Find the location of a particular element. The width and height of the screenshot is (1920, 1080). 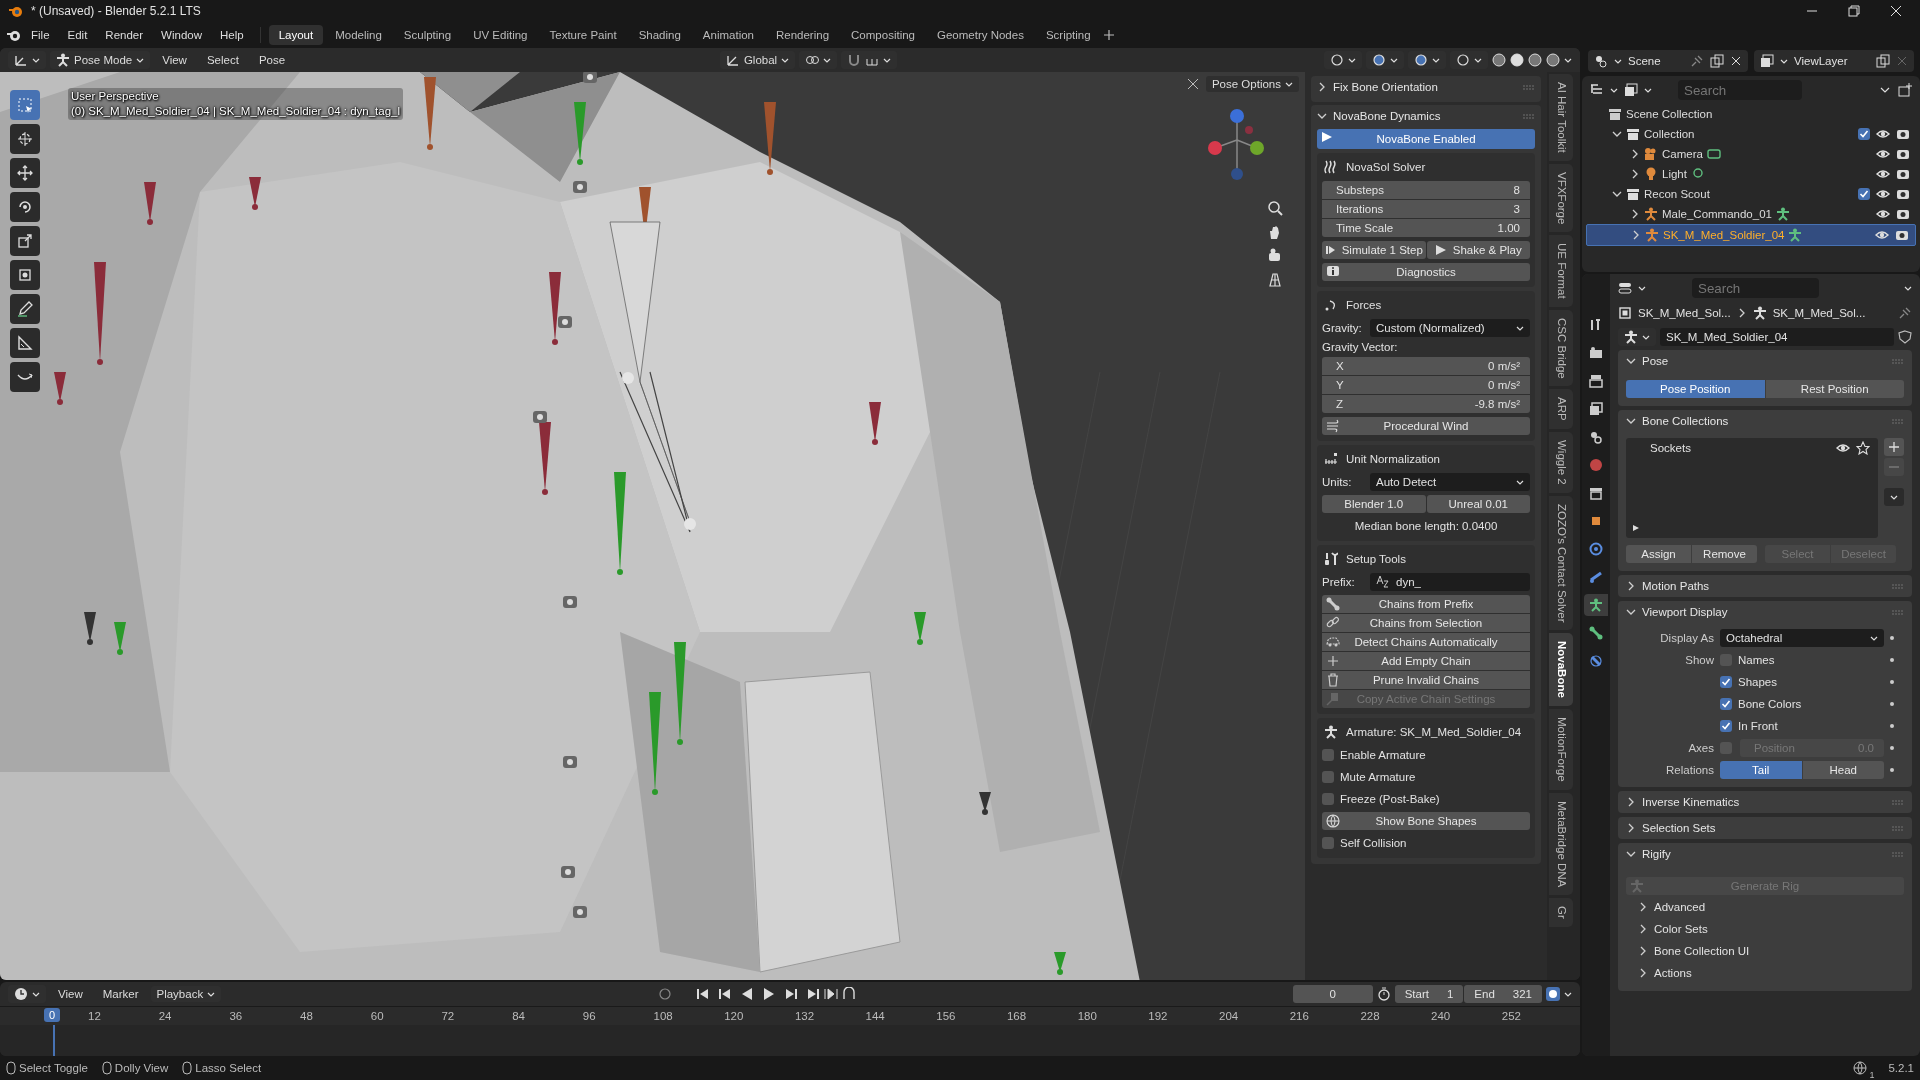

sidebar-tab: Wiggle 2 is located at coordinates (1561, 462).